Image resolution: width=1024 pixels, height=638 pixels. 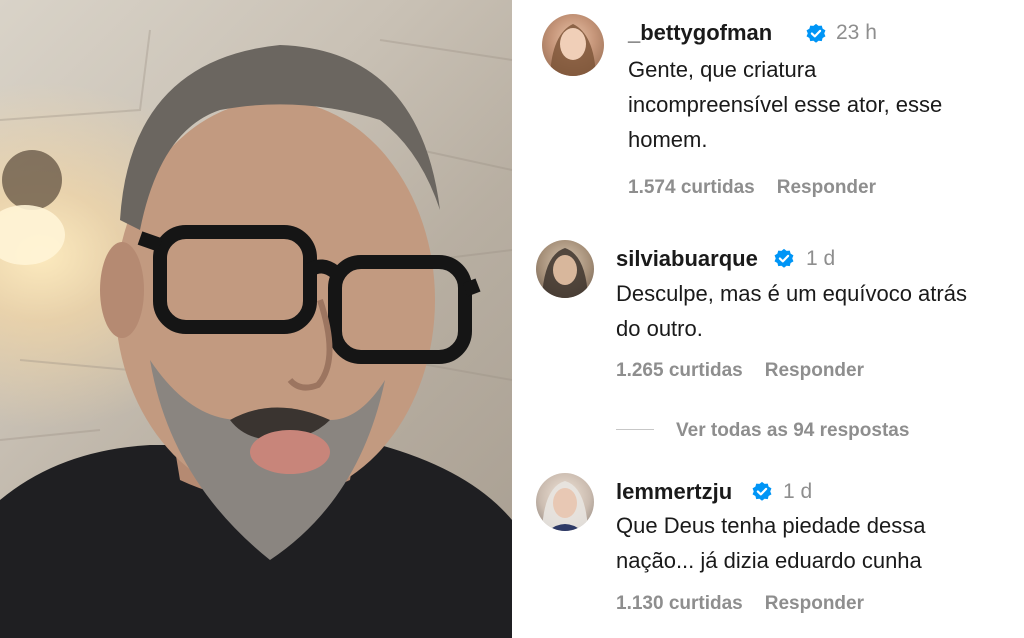 What do you see at coordinates (679, 370) in the screenshot?
I see `likes-count: 1.265 curtidas` at bounding box center [679, 370].